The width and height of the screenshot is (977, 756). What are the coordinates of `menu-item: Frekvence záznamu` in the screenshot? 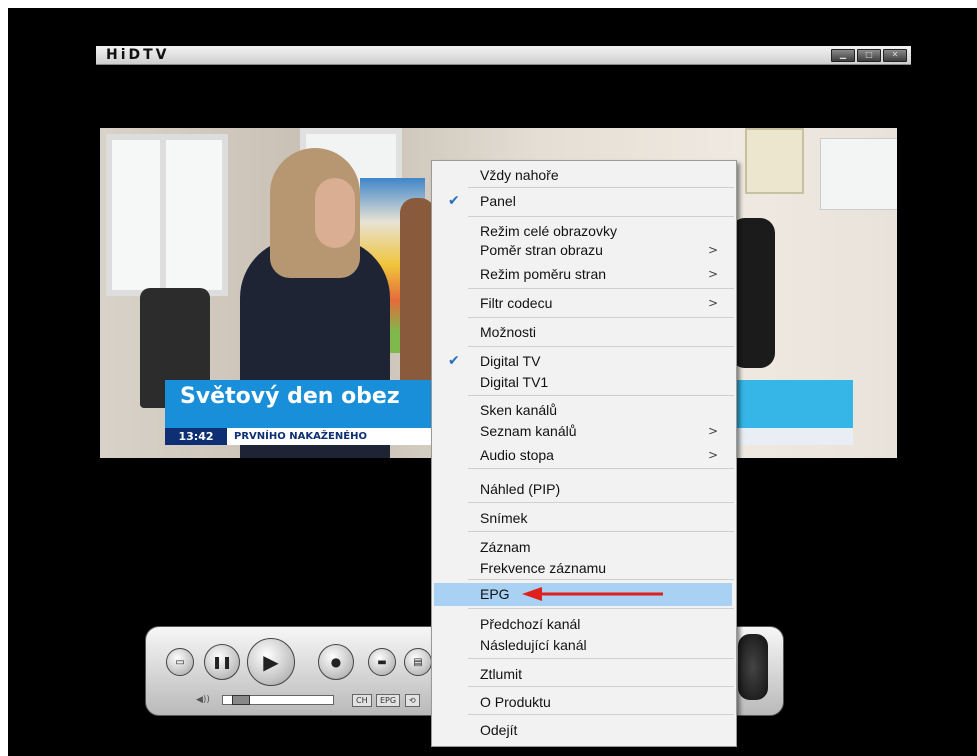 It's located at (583, 568).